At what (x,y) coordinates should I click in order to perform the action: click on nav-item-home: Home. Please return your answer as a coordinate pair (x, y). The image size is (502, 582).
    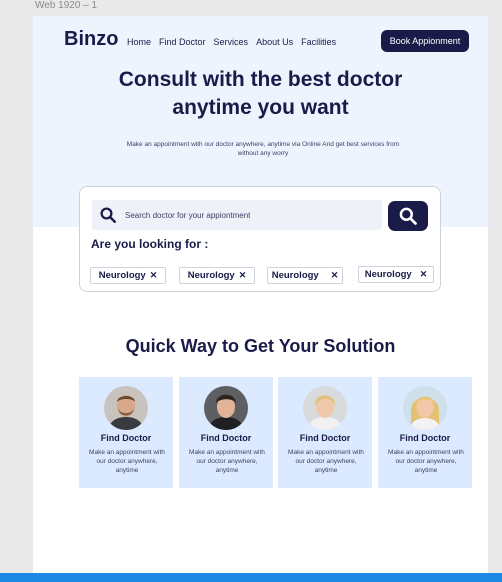
    Looking at the image, I should click on (139, 42).